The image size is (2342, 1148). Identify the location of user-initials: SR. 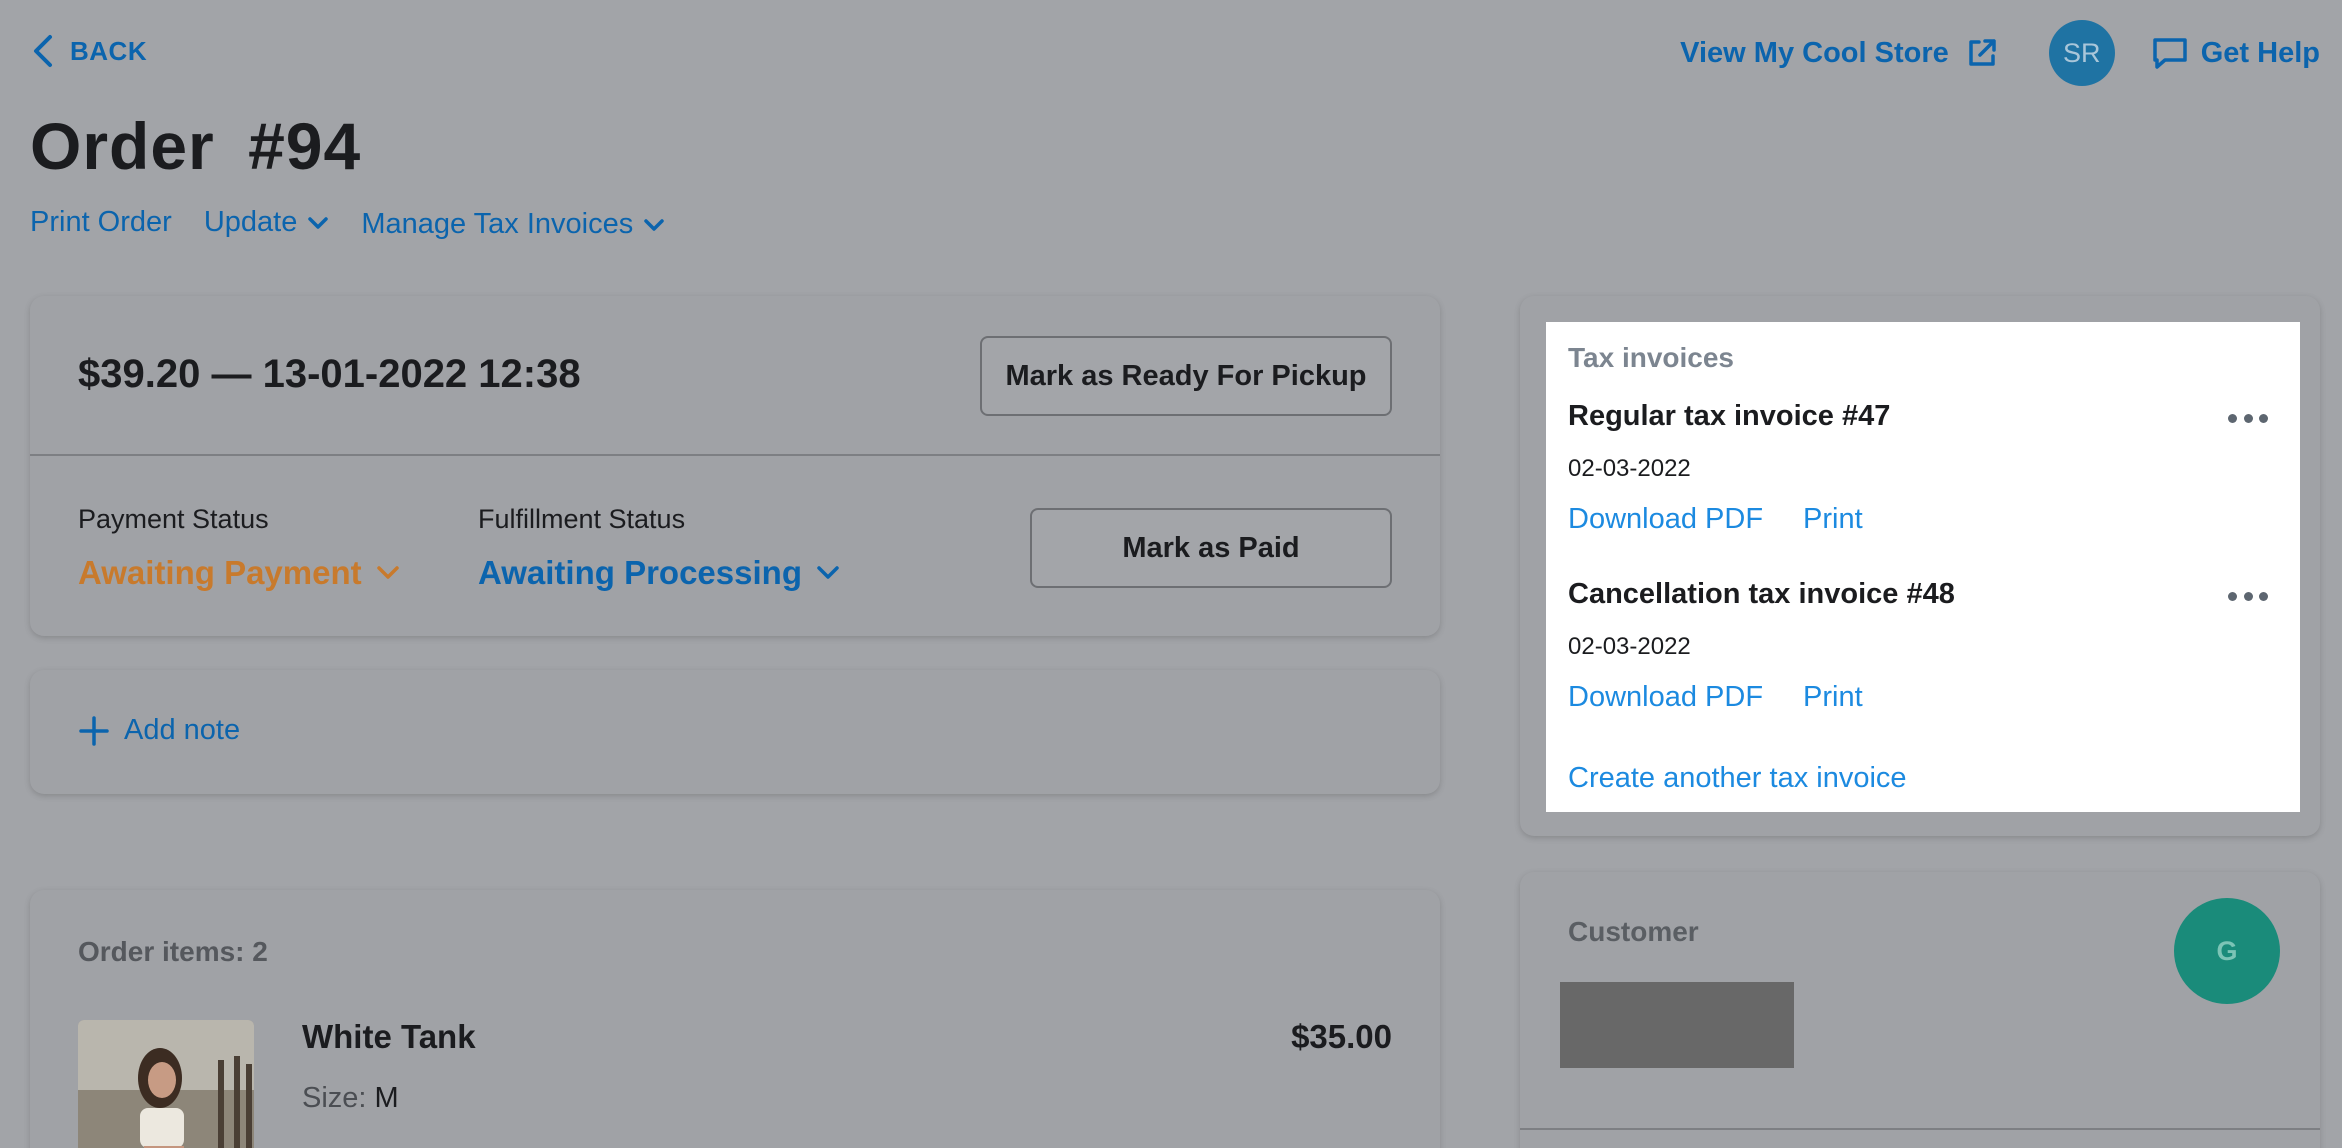
(2081, 52).